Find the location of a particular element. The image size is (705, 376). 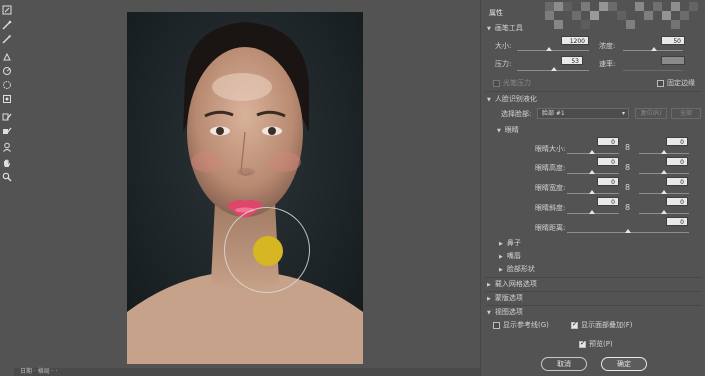

pressure-input: 53 is located at coordinates (572, 60).